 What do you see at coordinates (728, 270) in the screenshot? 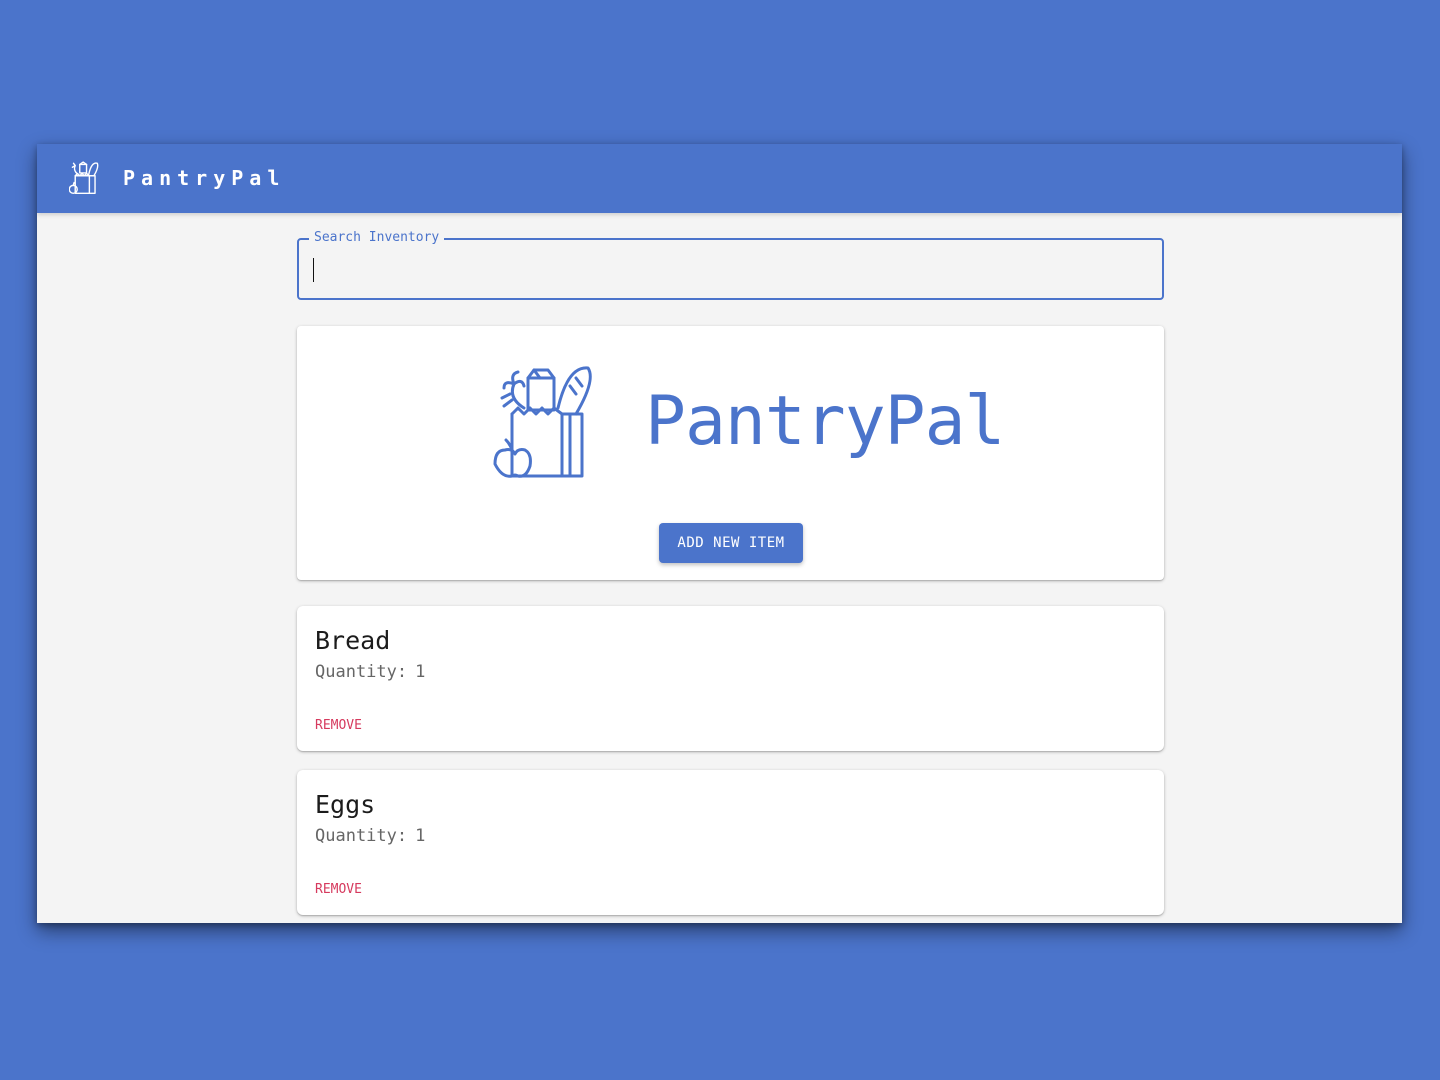
I see `search-input` at bounding box center [728, 270].